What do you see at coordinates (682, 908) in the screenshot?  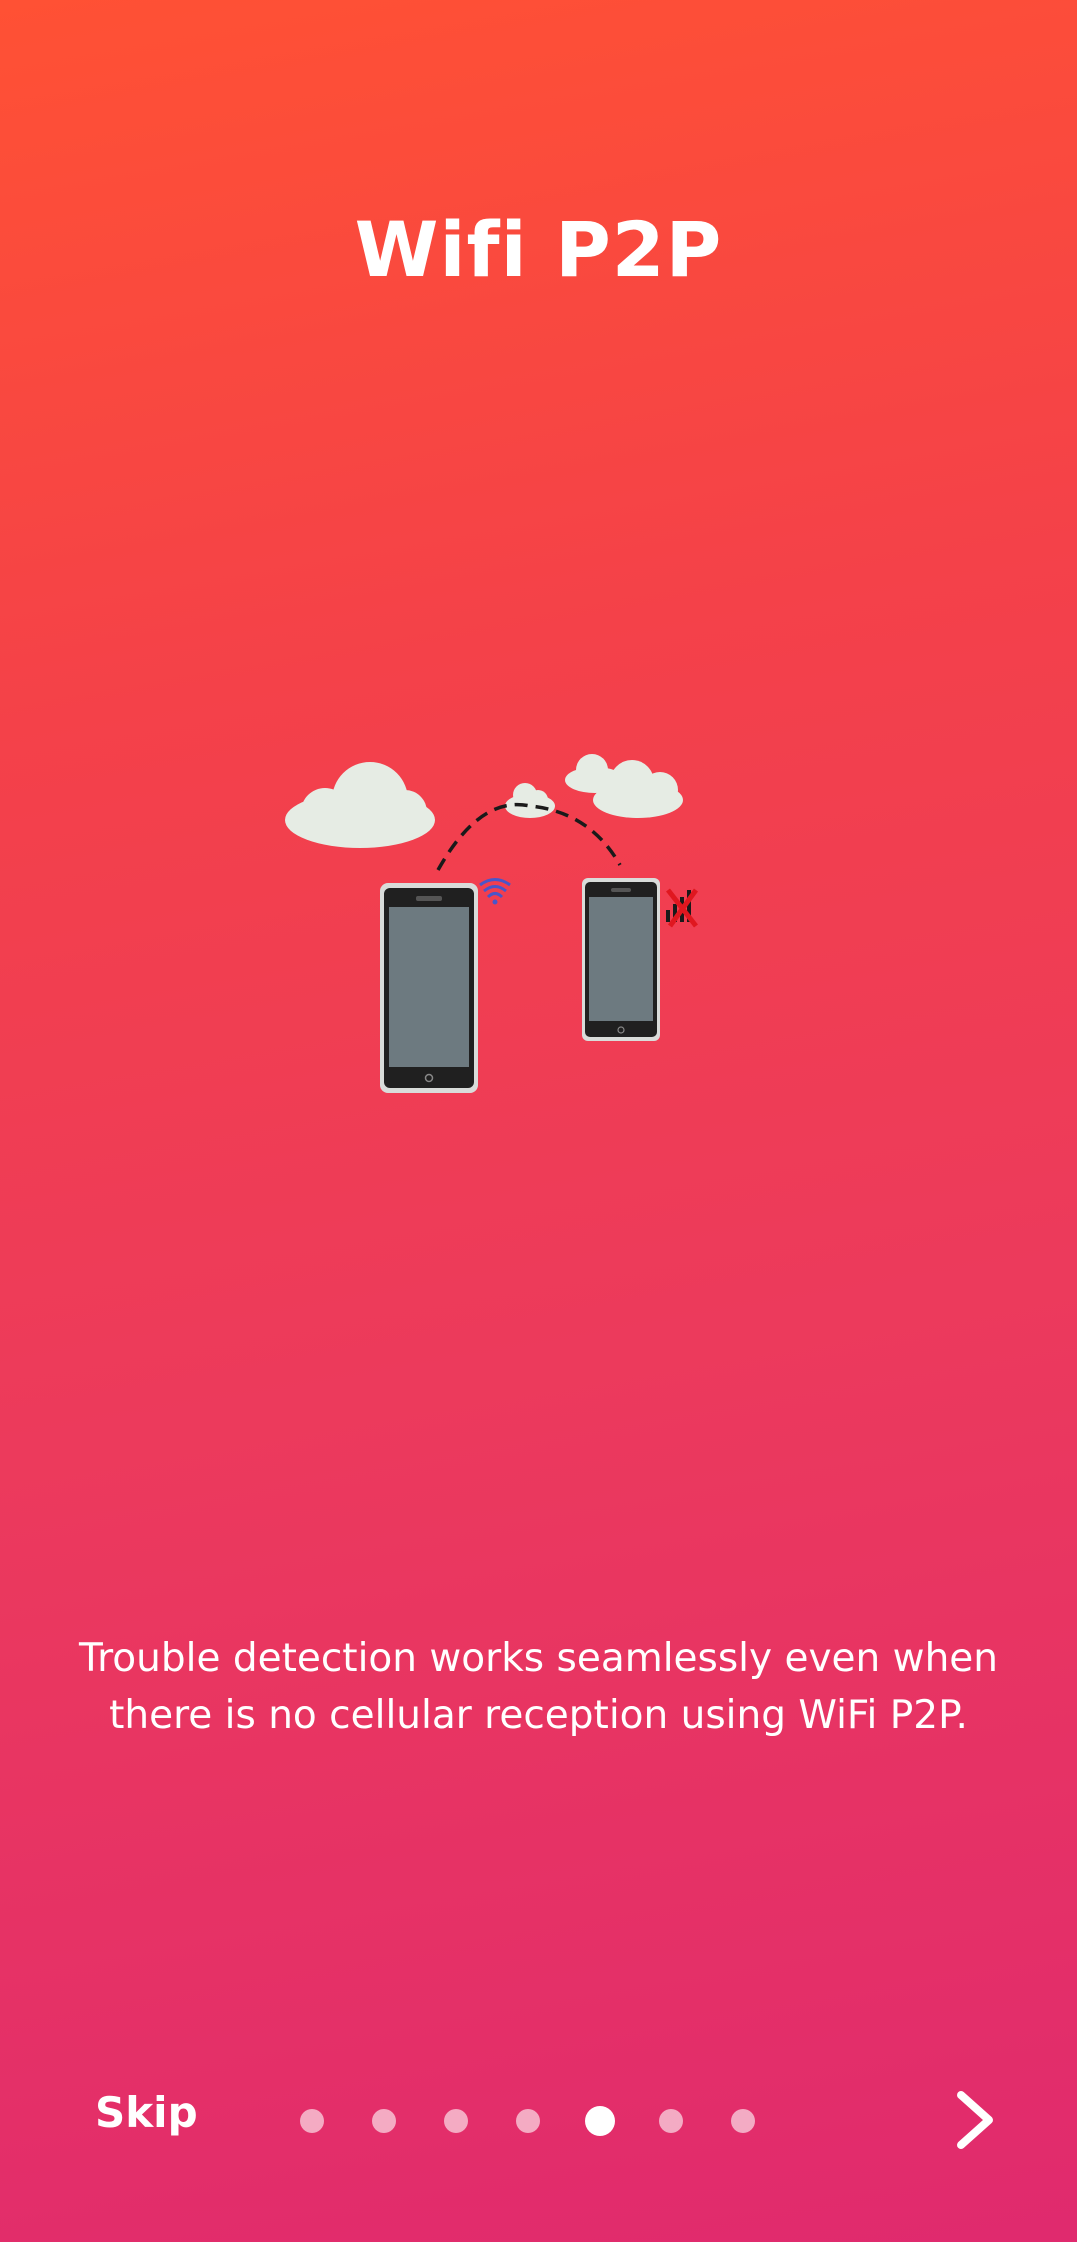 I see `no-signal-icon` at bounding box center [682, 908].